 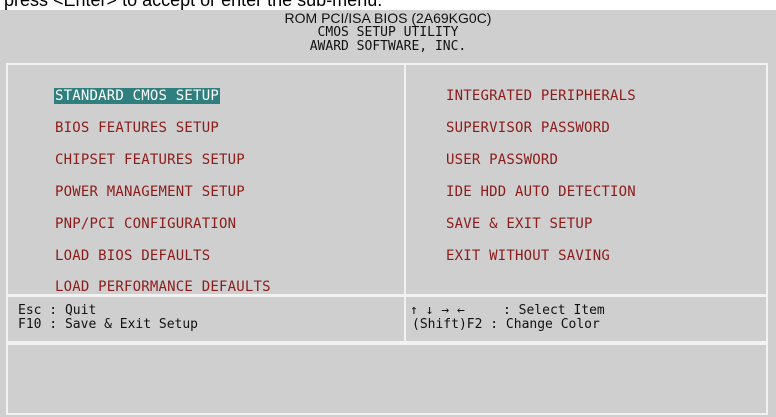 I want to click on menu-item-power-management-setup: POWER MANAGEMENT SETUP, so click(x=150, y=192).